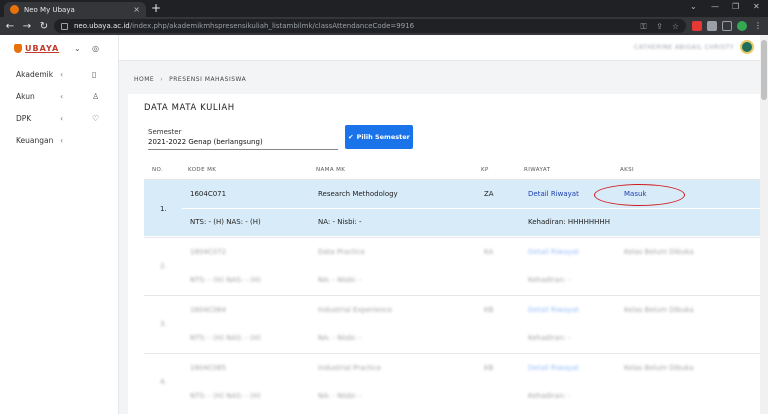  What do you see at coordinates (675, 26) in the screenshot?
I see `bookmark-star-icon: ☆` at bounding box center [675, 26].